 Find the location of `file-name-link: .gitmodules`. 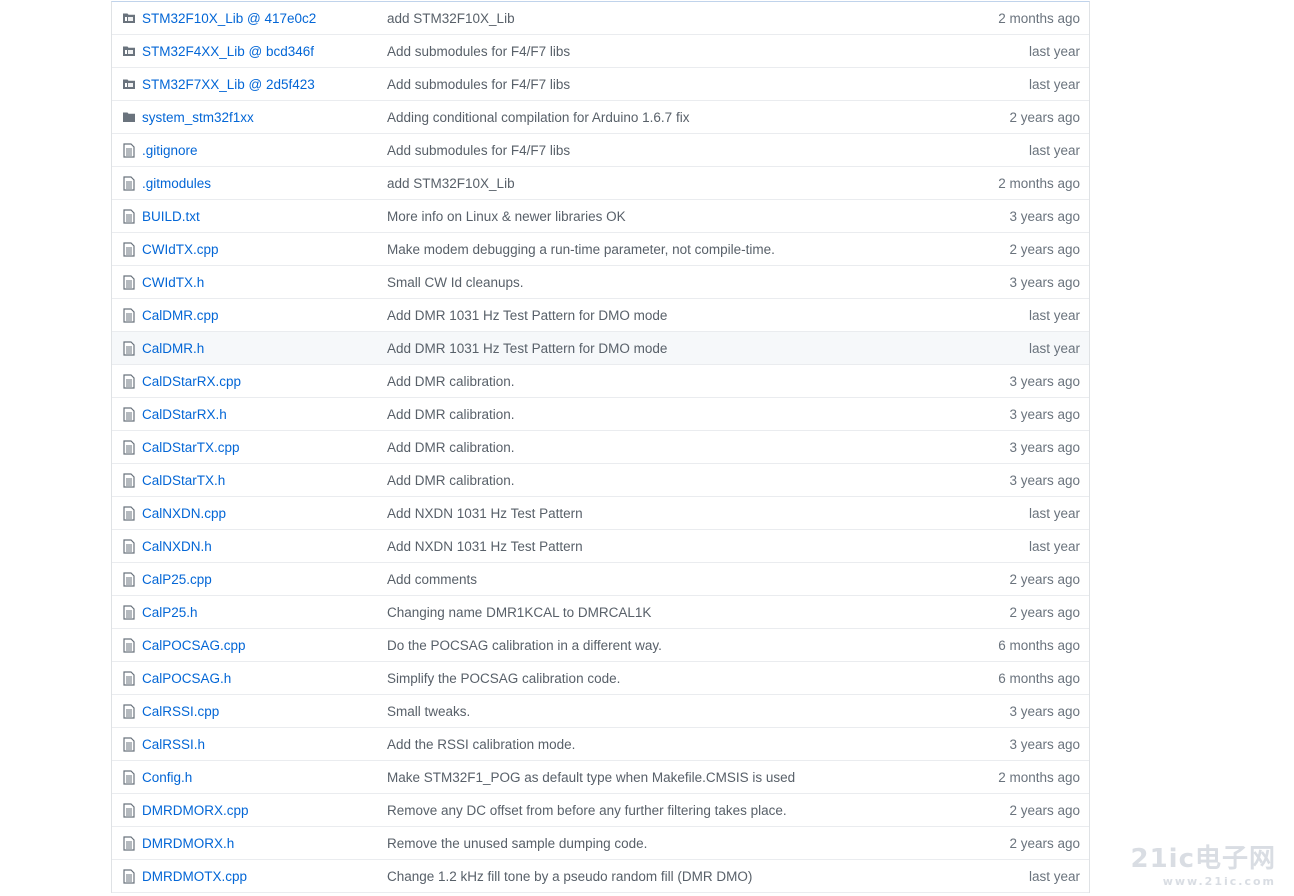

file-name-link: .gitmodules is located at coordinates (262, 183).